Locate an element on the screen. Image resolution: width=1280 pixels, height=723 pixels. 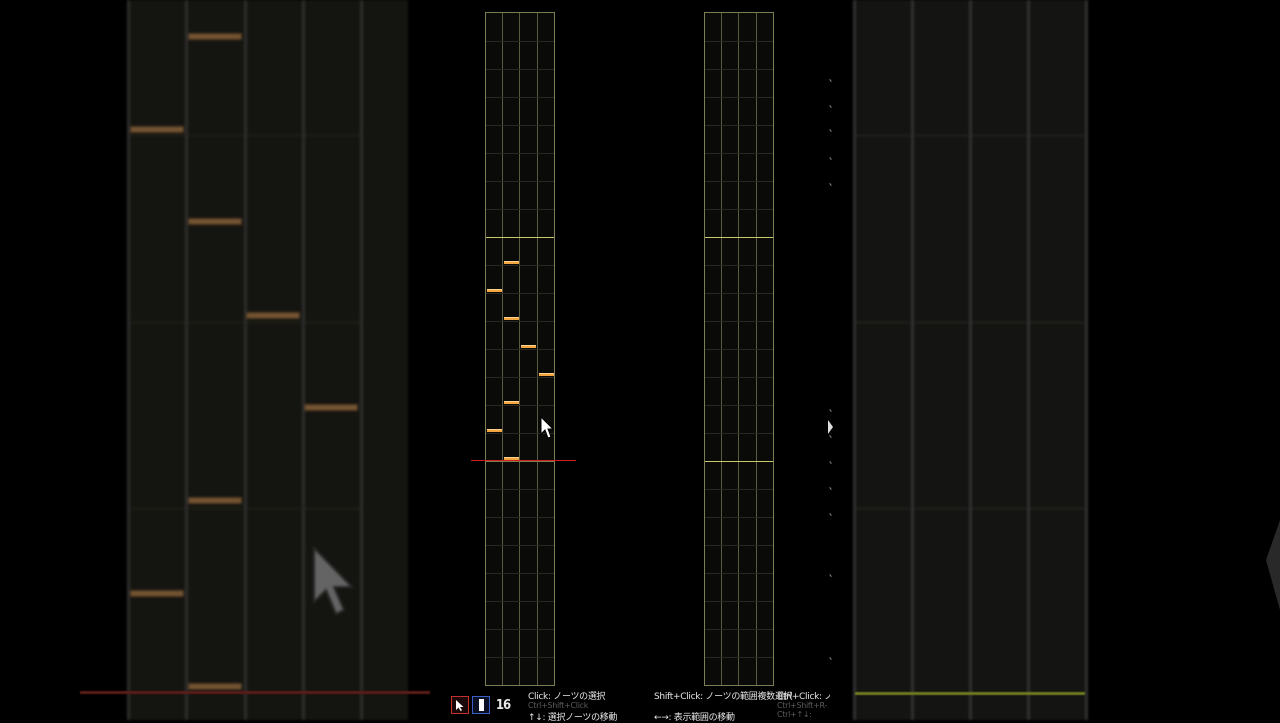
arrow-cursor-icon is located at coordinates (460, 705).